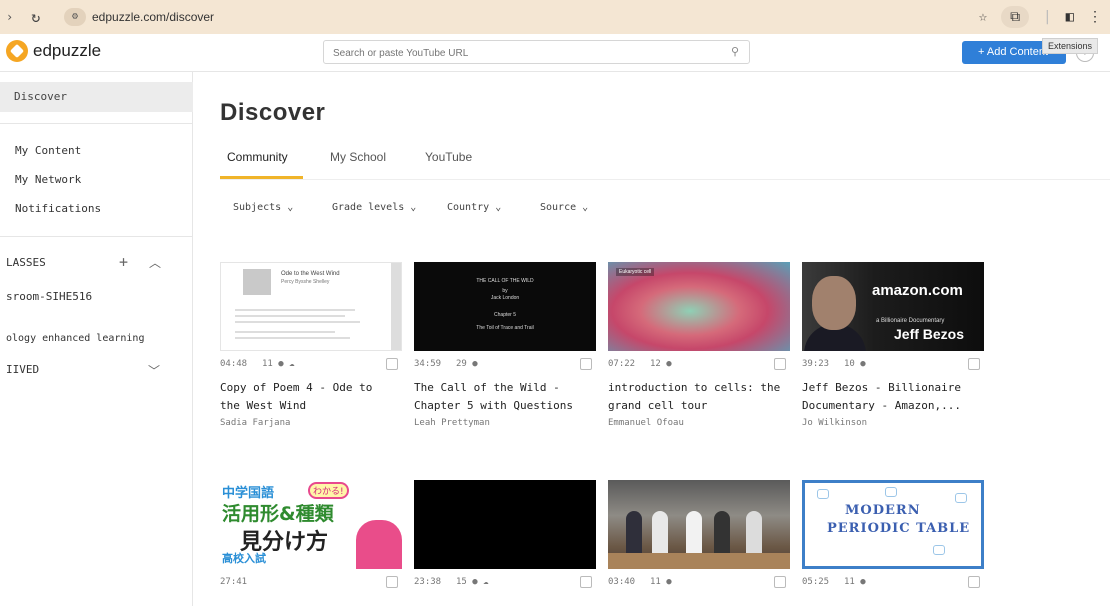  What do you see at coordinates (452, 423) in the screenshot?
I see `video-author: Leah Prettyman` at bounding box center [452, 423].